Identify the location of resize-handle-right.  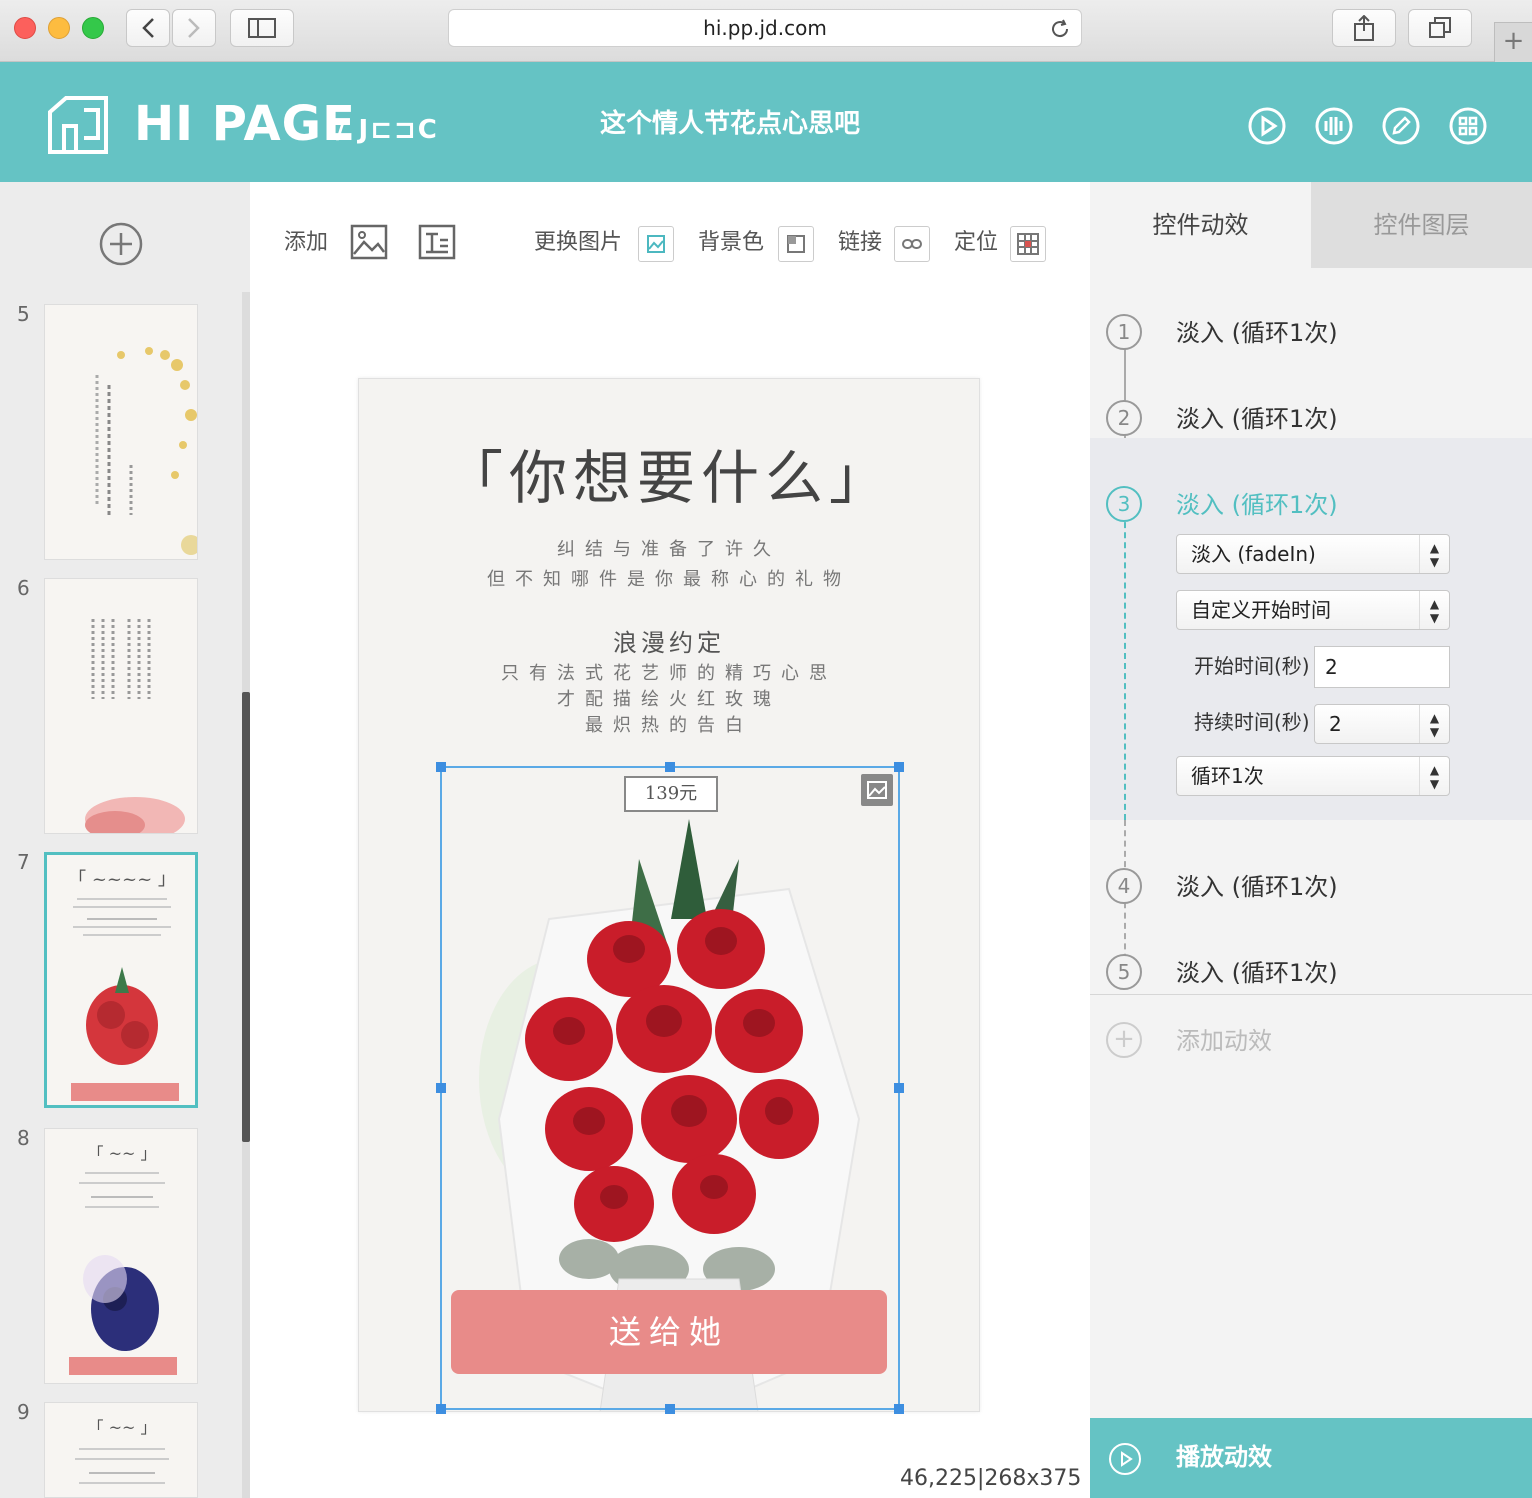
(899, 1088).